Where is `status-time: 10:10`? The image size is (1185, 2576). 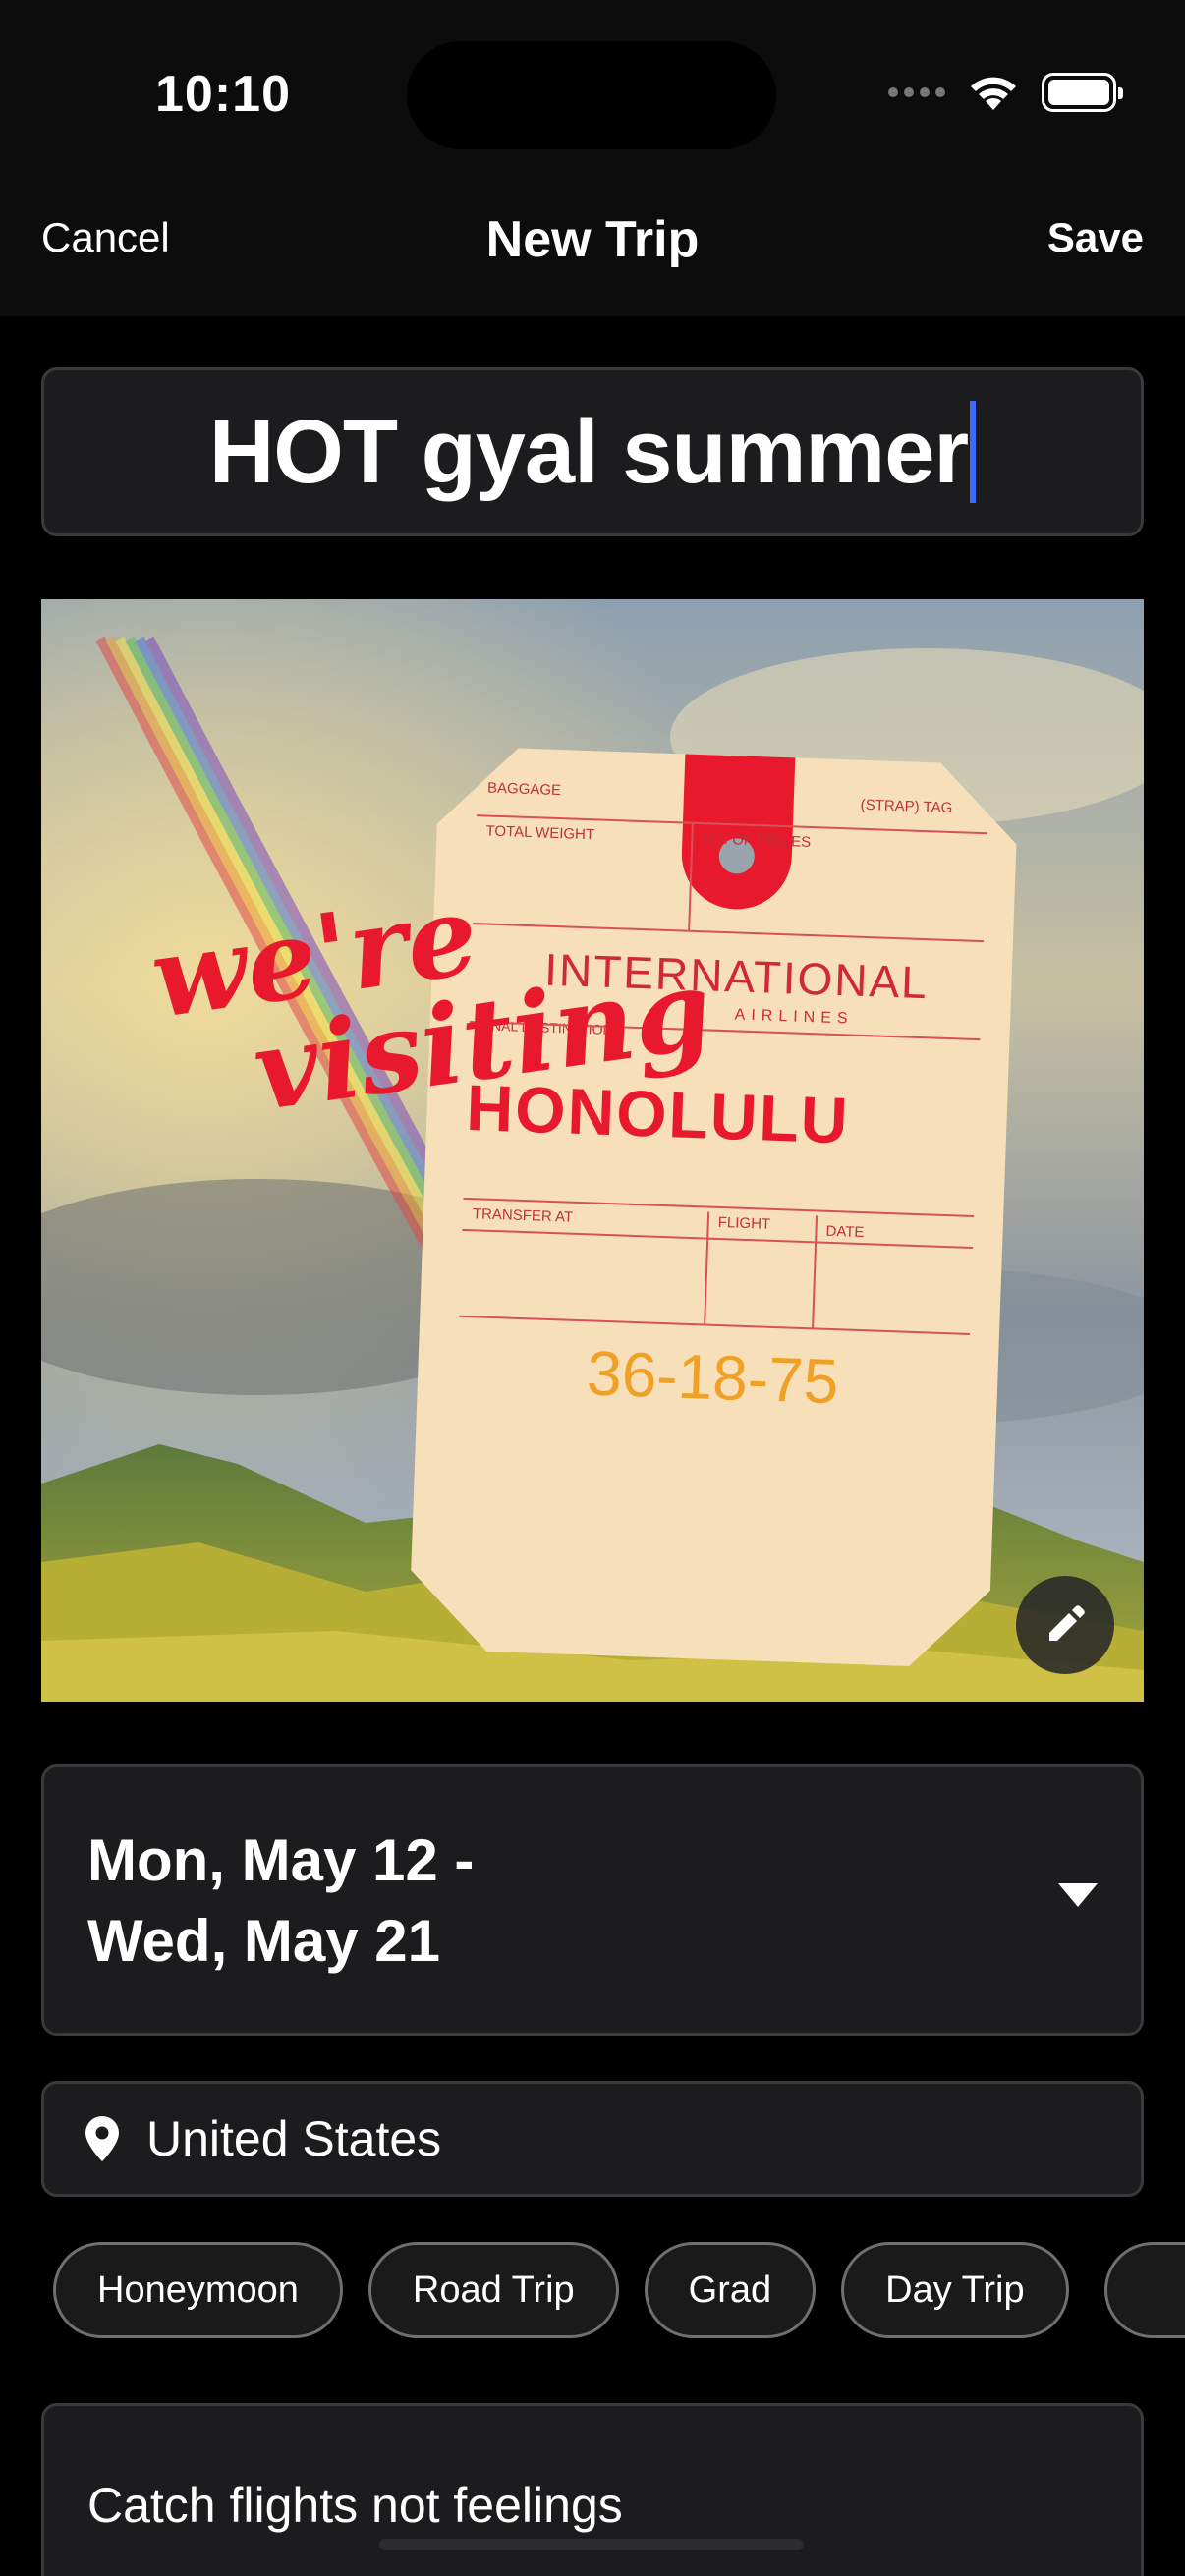 status-time: 10:10 is located at coordinates (223, 94).